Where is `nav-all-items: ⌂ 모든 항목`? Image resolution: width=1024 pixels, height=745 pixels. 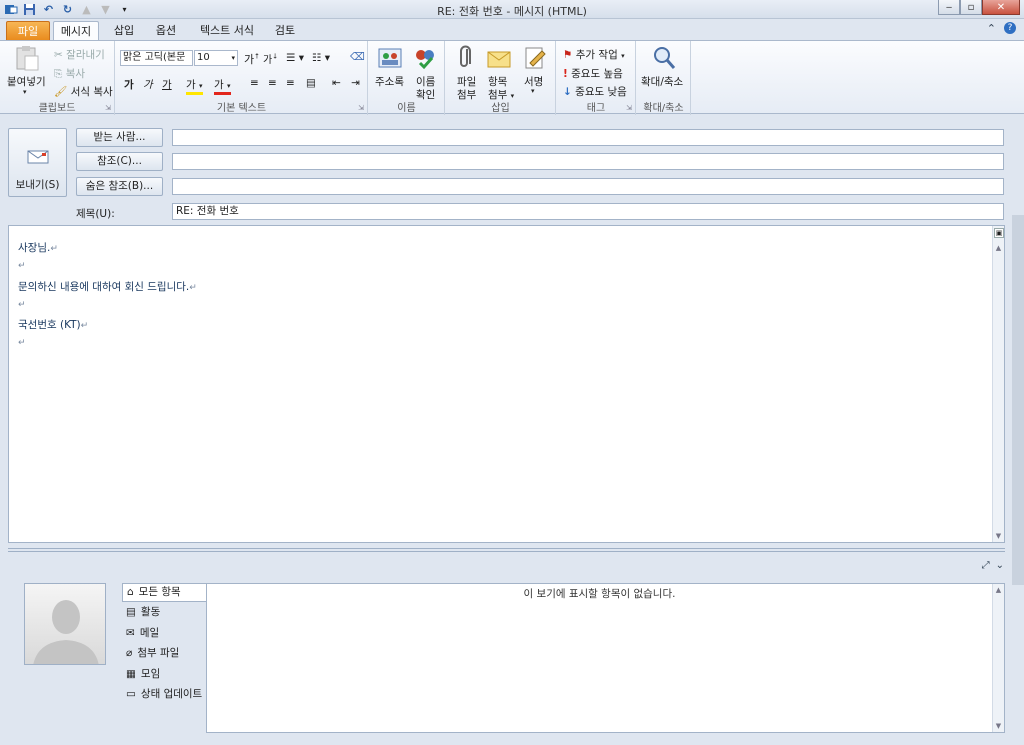
nav-all-items: ⌂ 모든 항목 is located at coordinates (164, 592).